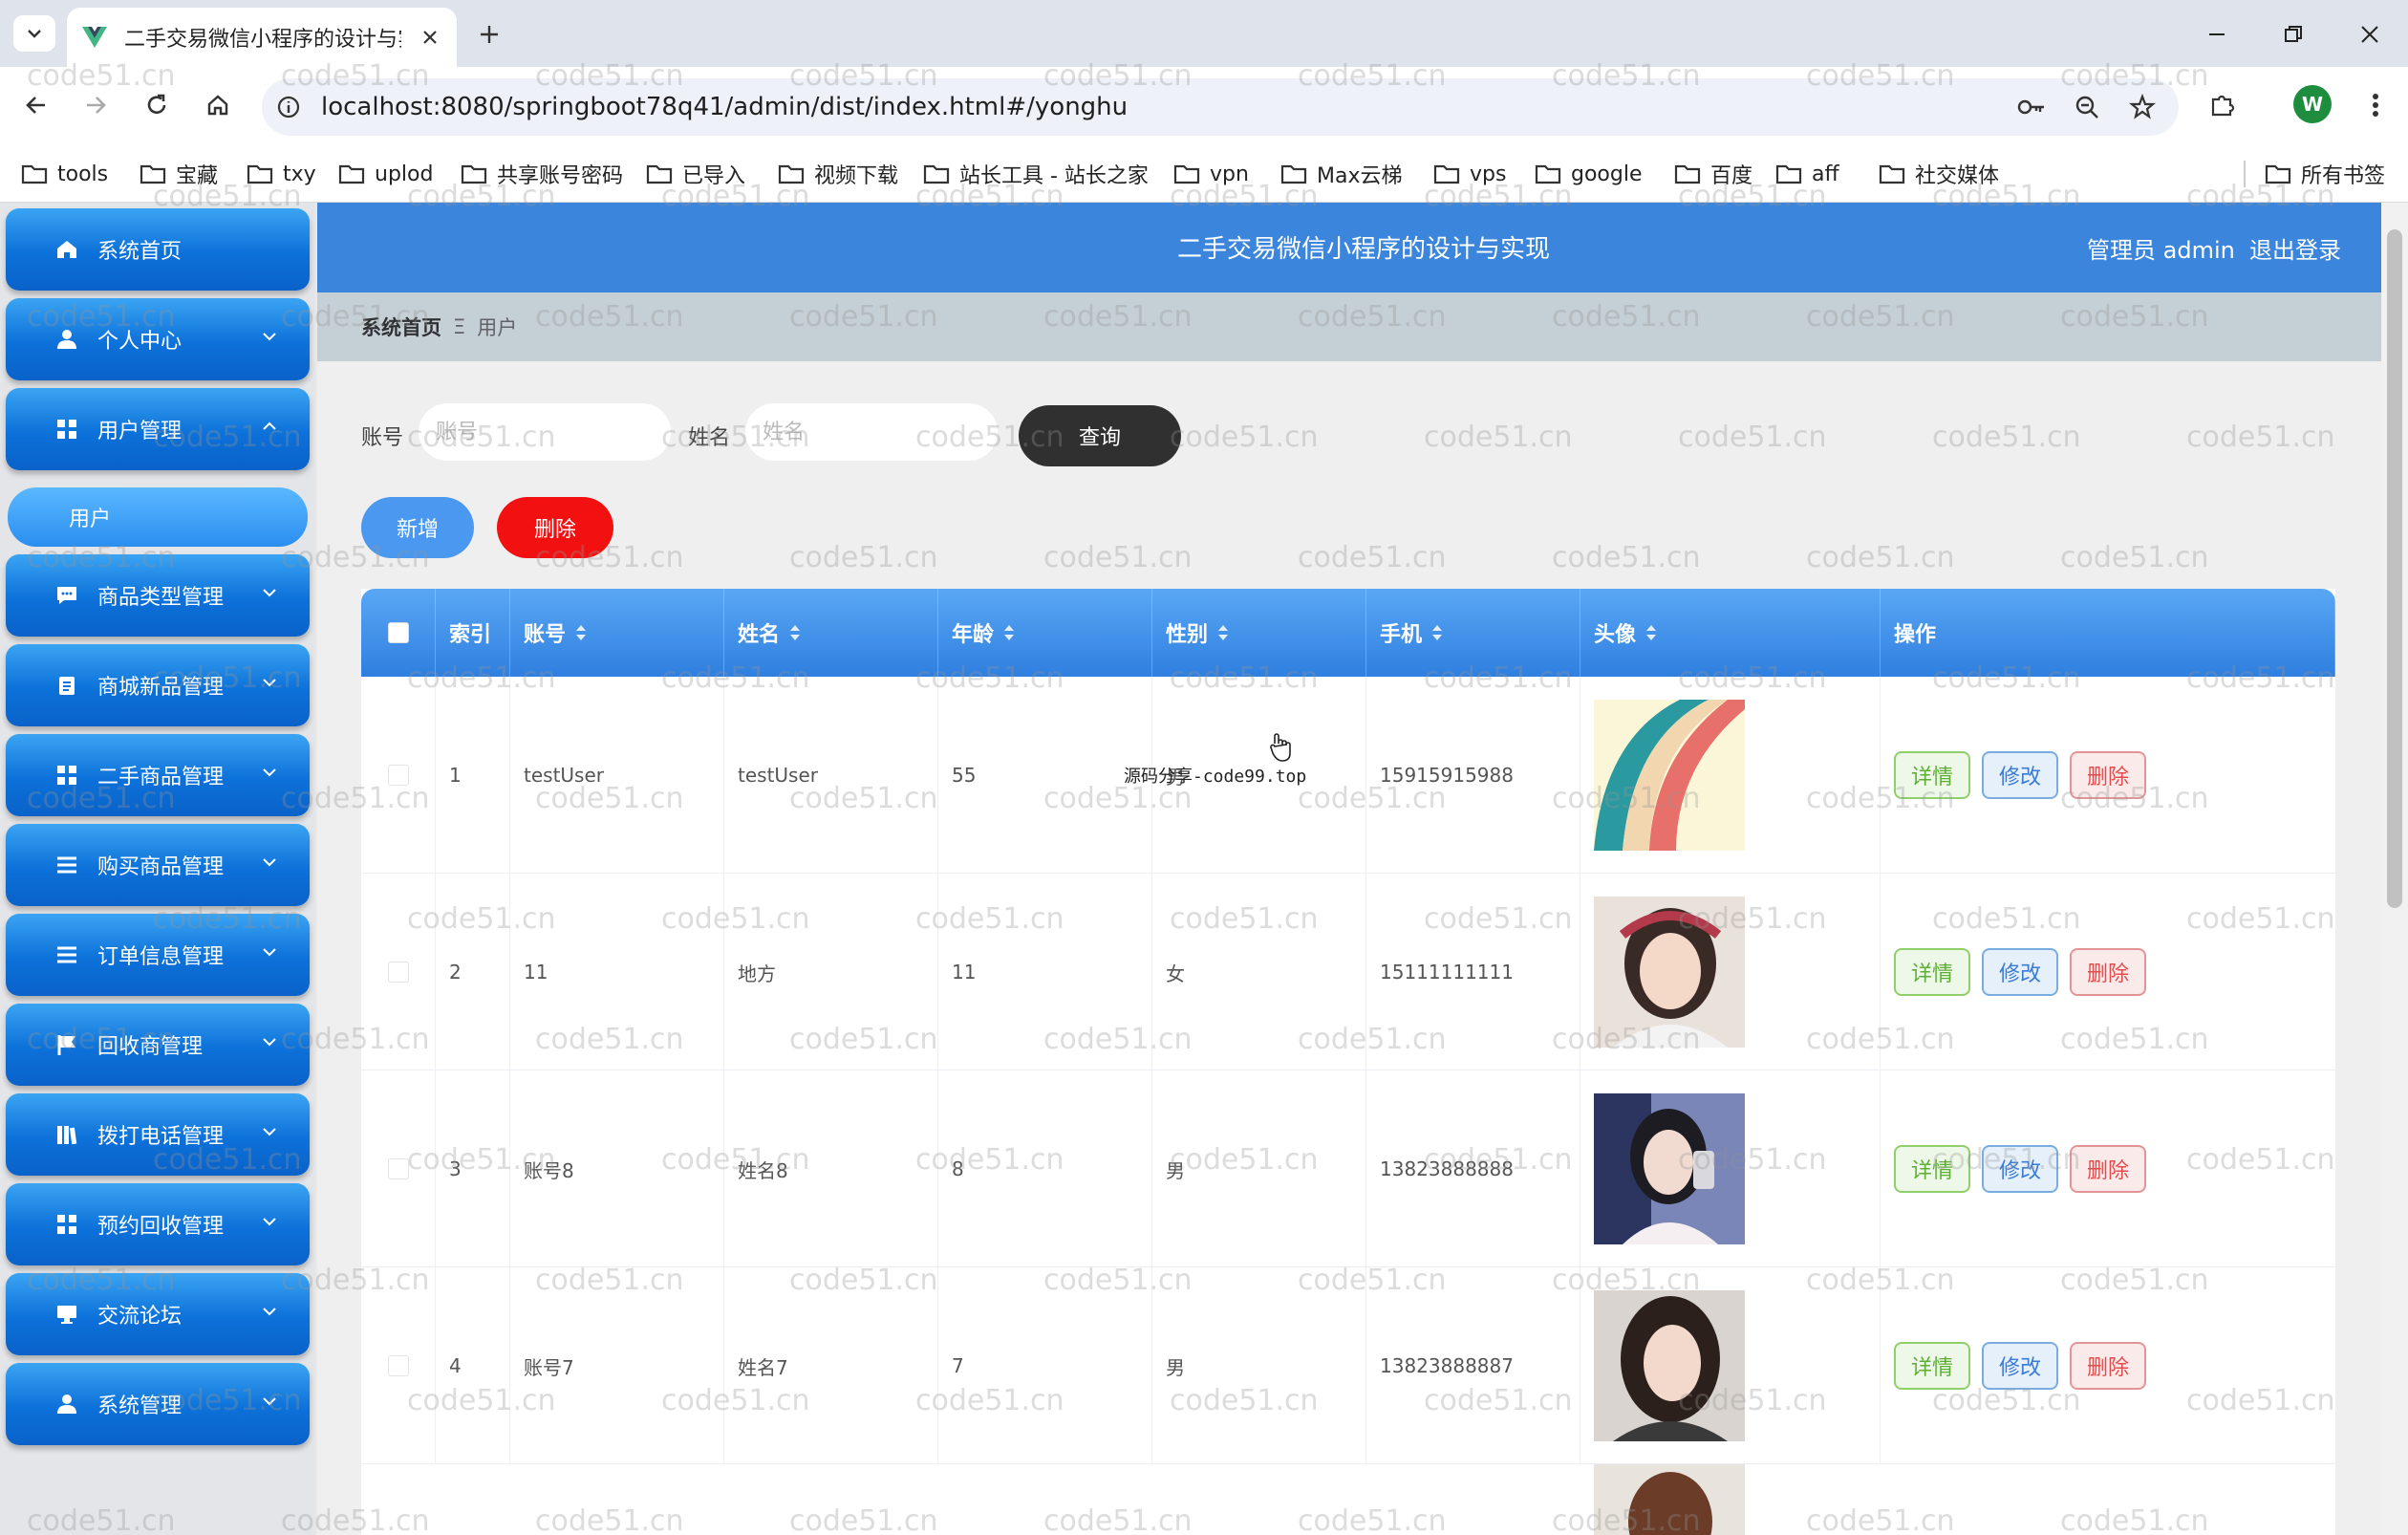  Describe the element at coordinates (157, 105) in the screenshot. I see `reload-button` at that location.